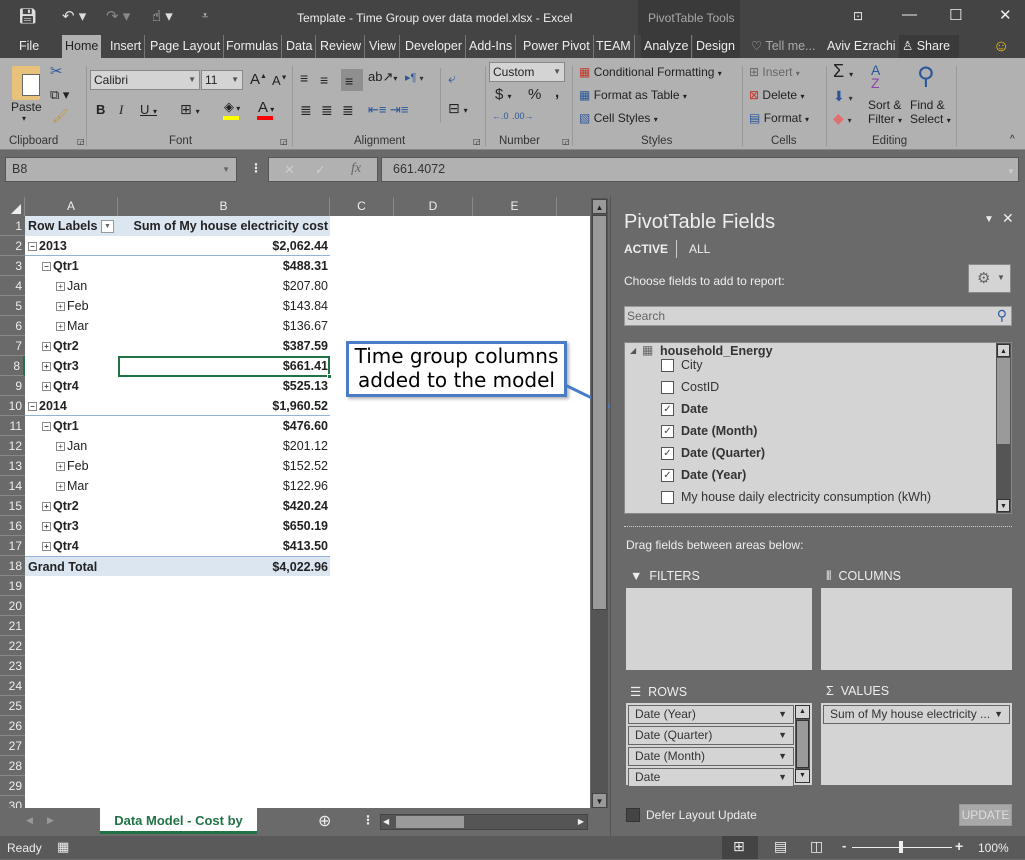 Image resolution: width=1025 pixels, height=860 pixels. Describe the element at coordinates (12, 286) in the screenshot. I see `row-header: 4` at that location.